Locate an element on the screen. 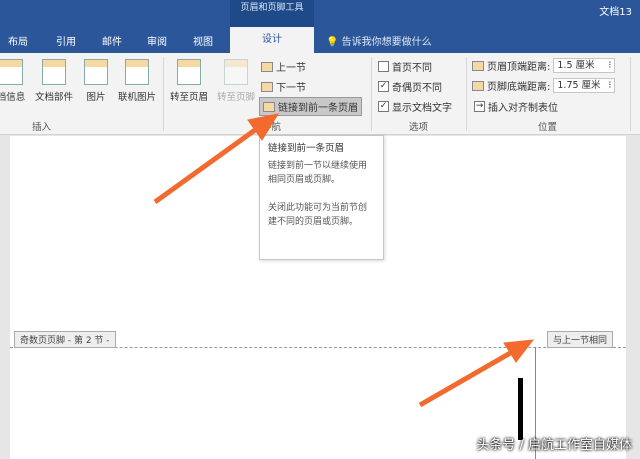 Image resolution: width=640 pixels, height=459 pixels. watermark: 头条号 / 启航工作室自媒体 is located at coordinates (554, 445).